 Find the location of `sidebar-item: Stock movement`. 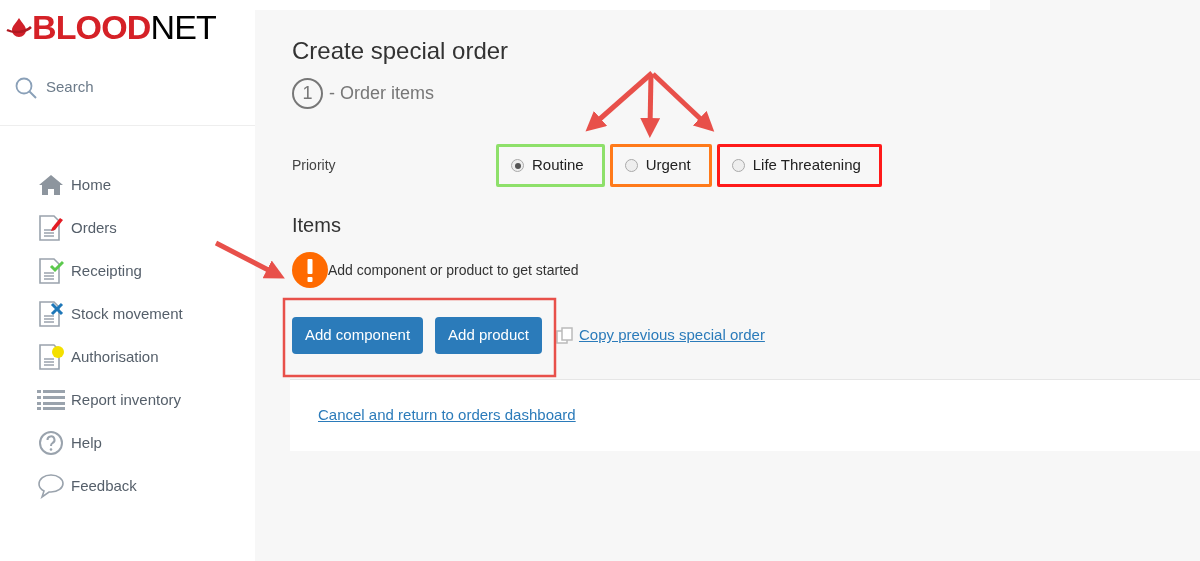

sidebar-item: Stock movement is located at coordinates (146, 314).